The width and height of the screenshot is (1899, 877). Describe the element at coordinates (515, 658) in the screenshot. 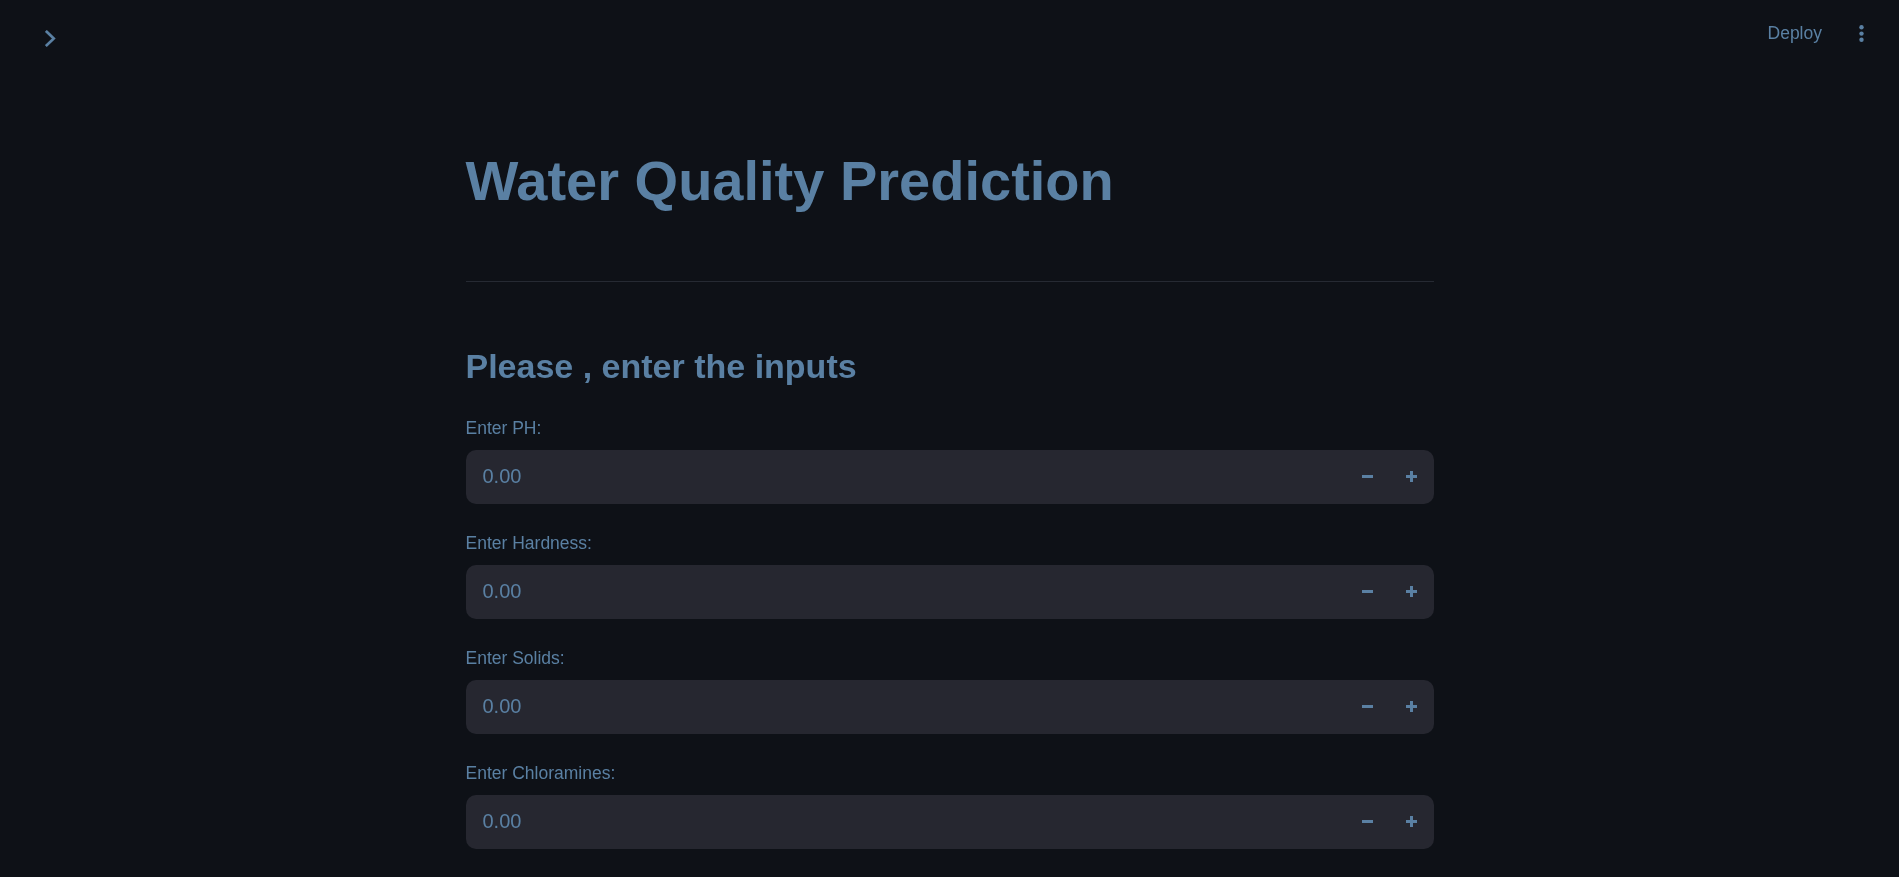

I see `field-label: Enter Solids:` at that location.